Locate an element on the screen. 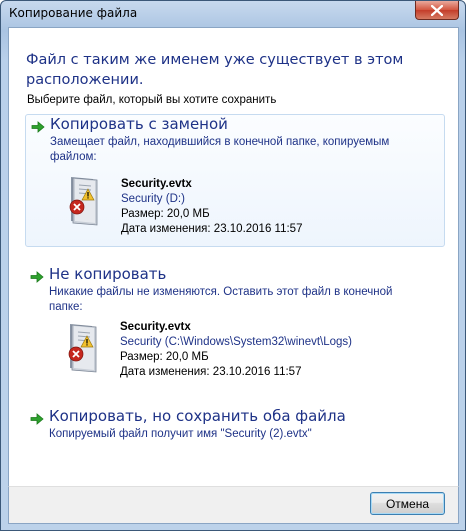 Image resolution: width=466 pixels, height=531 pixels. dialog-footer: Отмена is located at coordinates (233, 505).